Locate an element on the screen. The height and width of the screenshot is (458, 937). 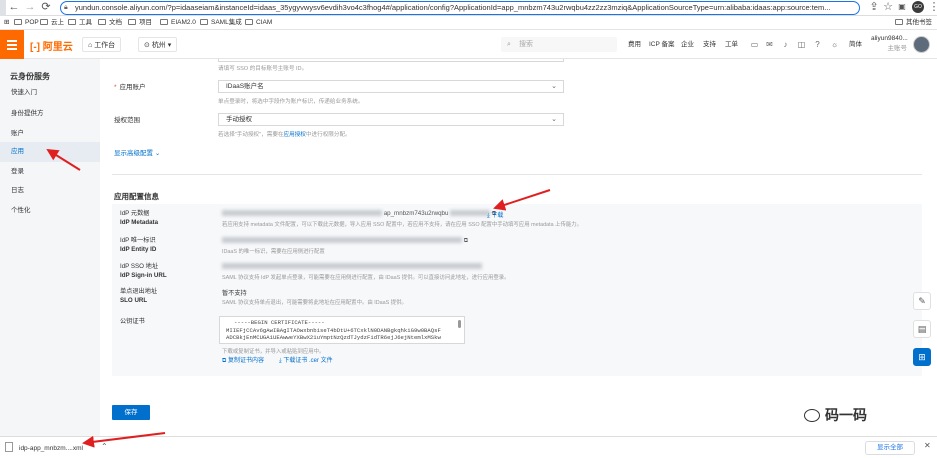
workbench-button: ⌂ 工作台 is located at coordinates (102, 44).